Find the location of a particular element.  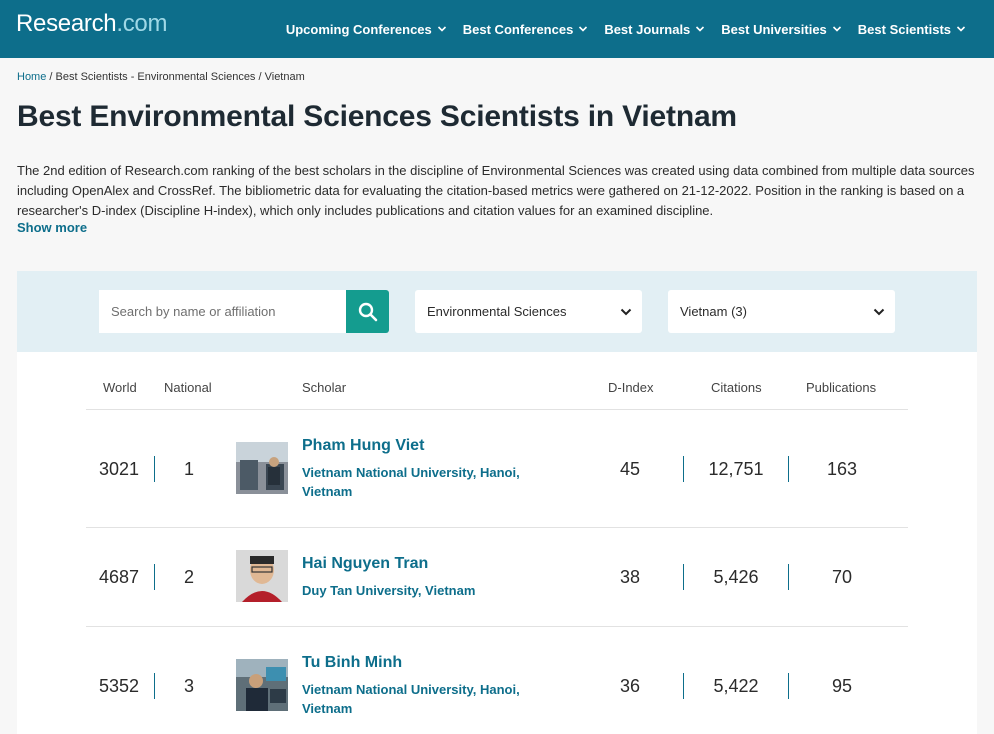

national-rank: 3 is located at coordinates (189, 686).